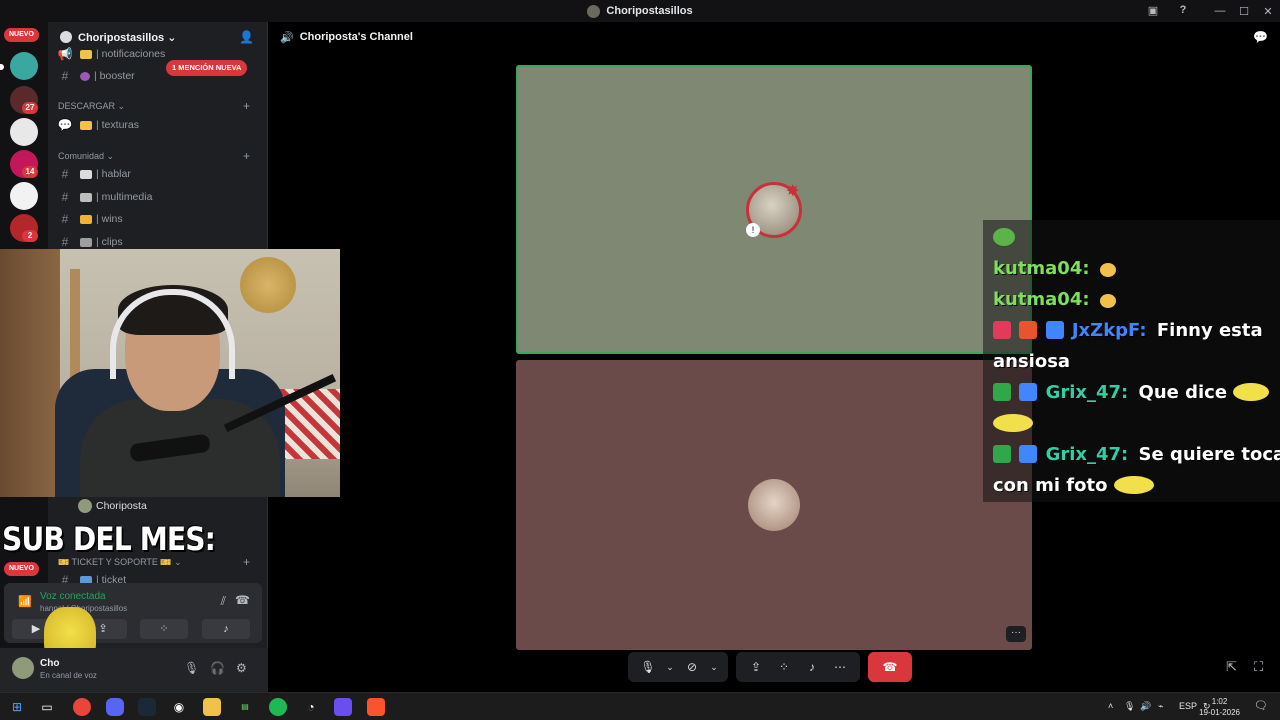 This screenshot has height=720, width=1280. Describe the element at coordinates (17, 707) in the screenshot. I see `windows-start-icon: ⊞` at that location.